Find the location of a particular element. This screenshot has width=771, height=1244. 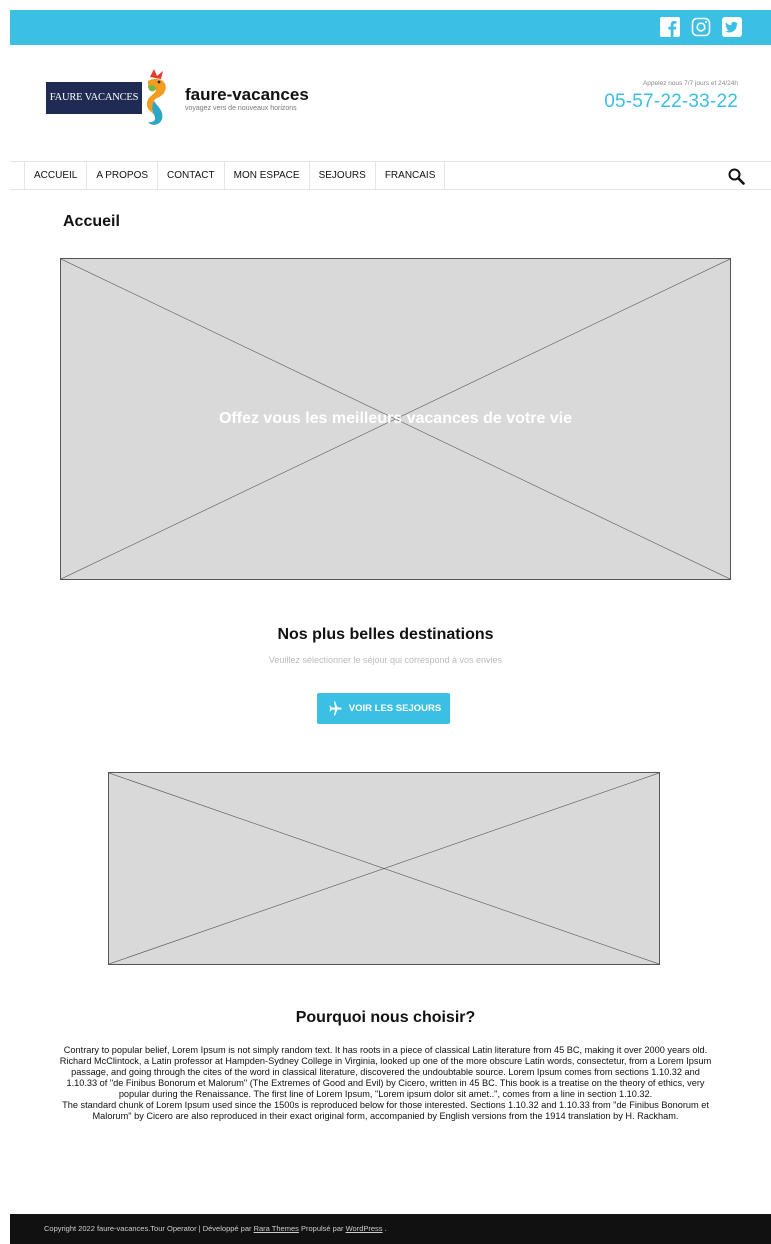

logo-text: FAURE VACANCES is located at coordinates (94, 97).